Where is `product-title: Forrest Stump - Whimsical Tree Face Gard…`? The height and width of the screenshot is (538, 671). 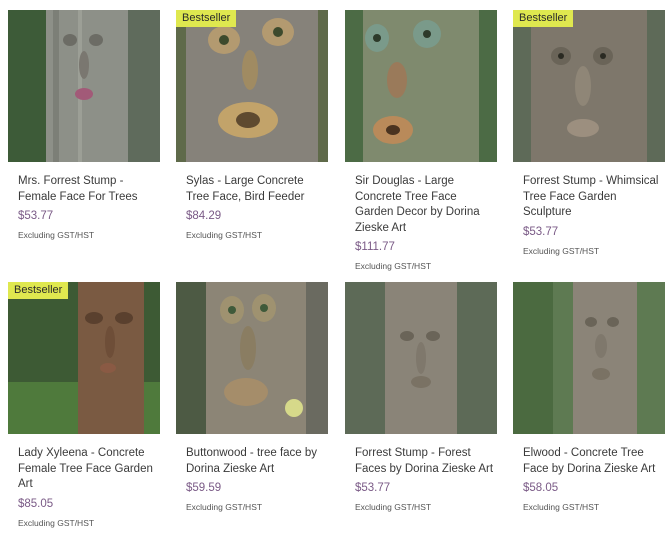
product-title: Forrest Stump - Whimsical Tree Face Gard… is located at coordinates (589, 197).